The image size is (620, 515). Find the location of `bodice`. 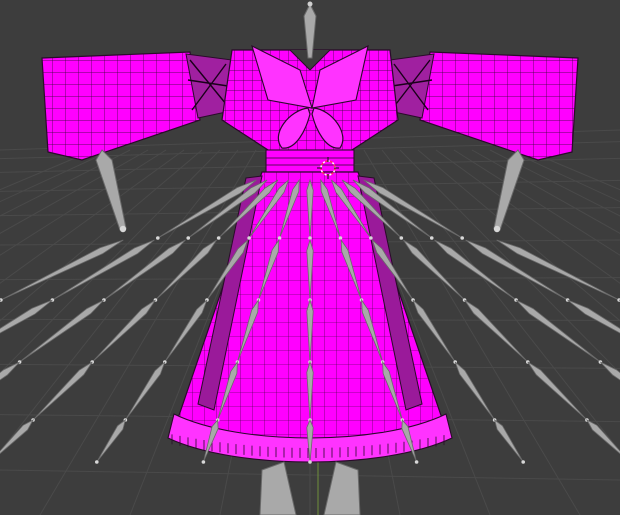

bodice is located at coordinates (310, 108).